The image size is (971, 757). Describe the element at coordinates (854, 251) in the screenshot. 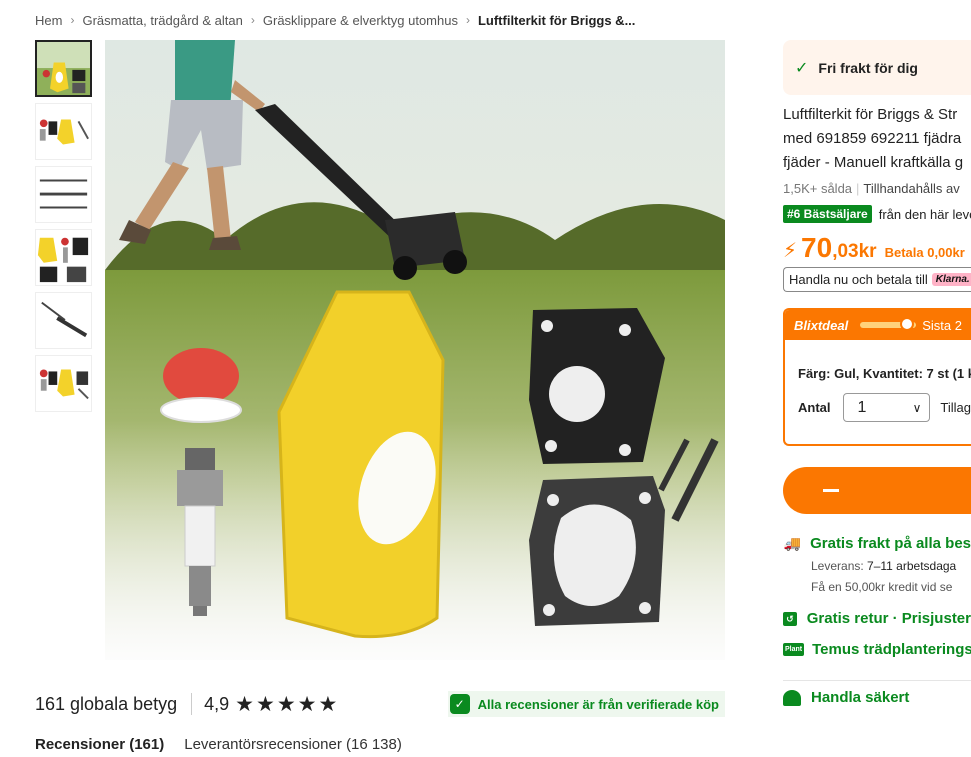

I see `price-decimal: ,03kr` at that location.